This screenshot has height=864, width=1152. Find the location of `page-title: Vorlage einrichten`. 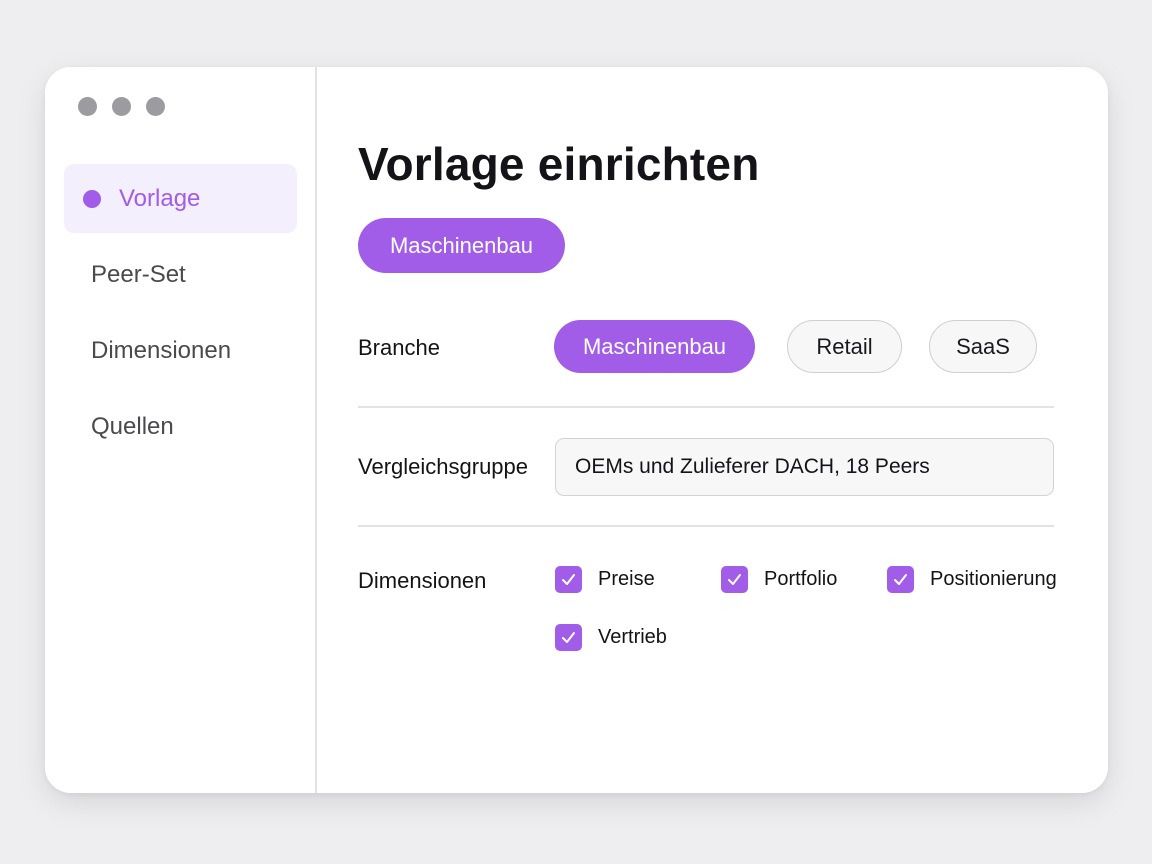

page-title: Vorlage einrichten is located at coordinates (559, 164).